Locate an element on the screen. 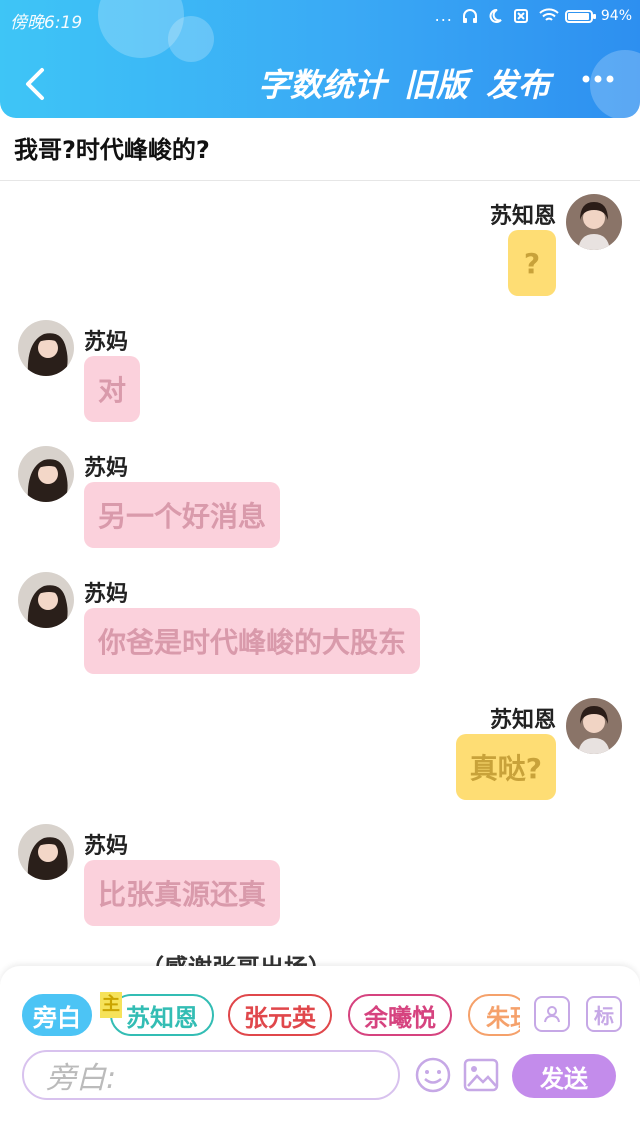 This screenshot has height=1138, width=640. chevron-left-icon is located at coordinates (35, 84).